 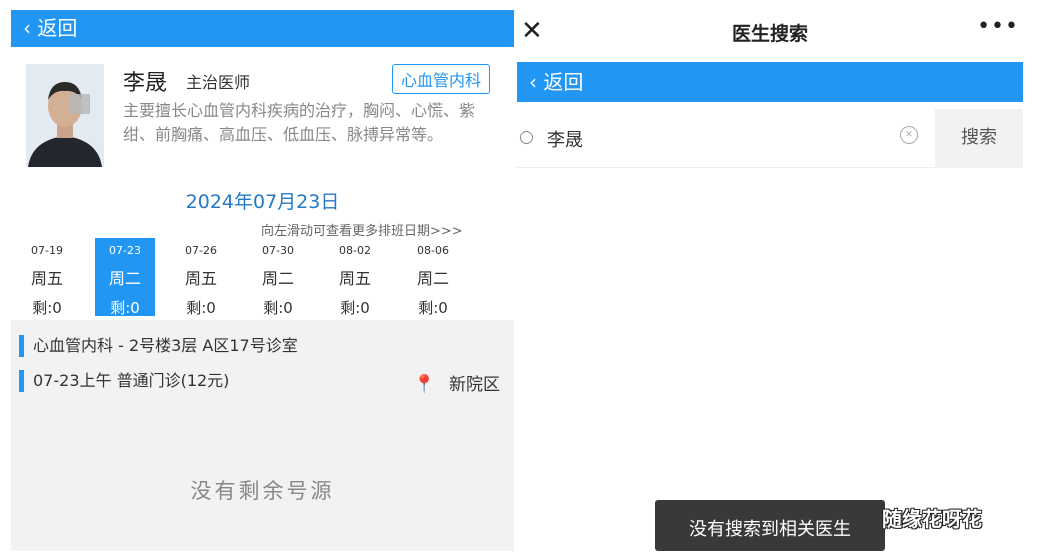 I want to click on search-icon: ○, so click(x=526, y=137).